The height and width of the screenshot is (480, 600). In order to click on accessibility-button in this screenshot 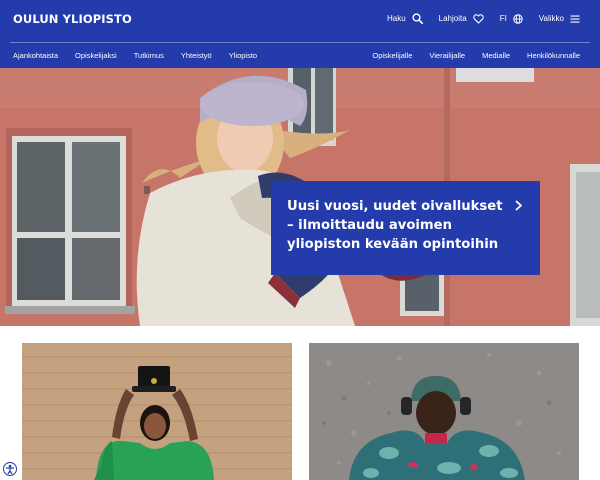, I will do `click(10, 469)`.